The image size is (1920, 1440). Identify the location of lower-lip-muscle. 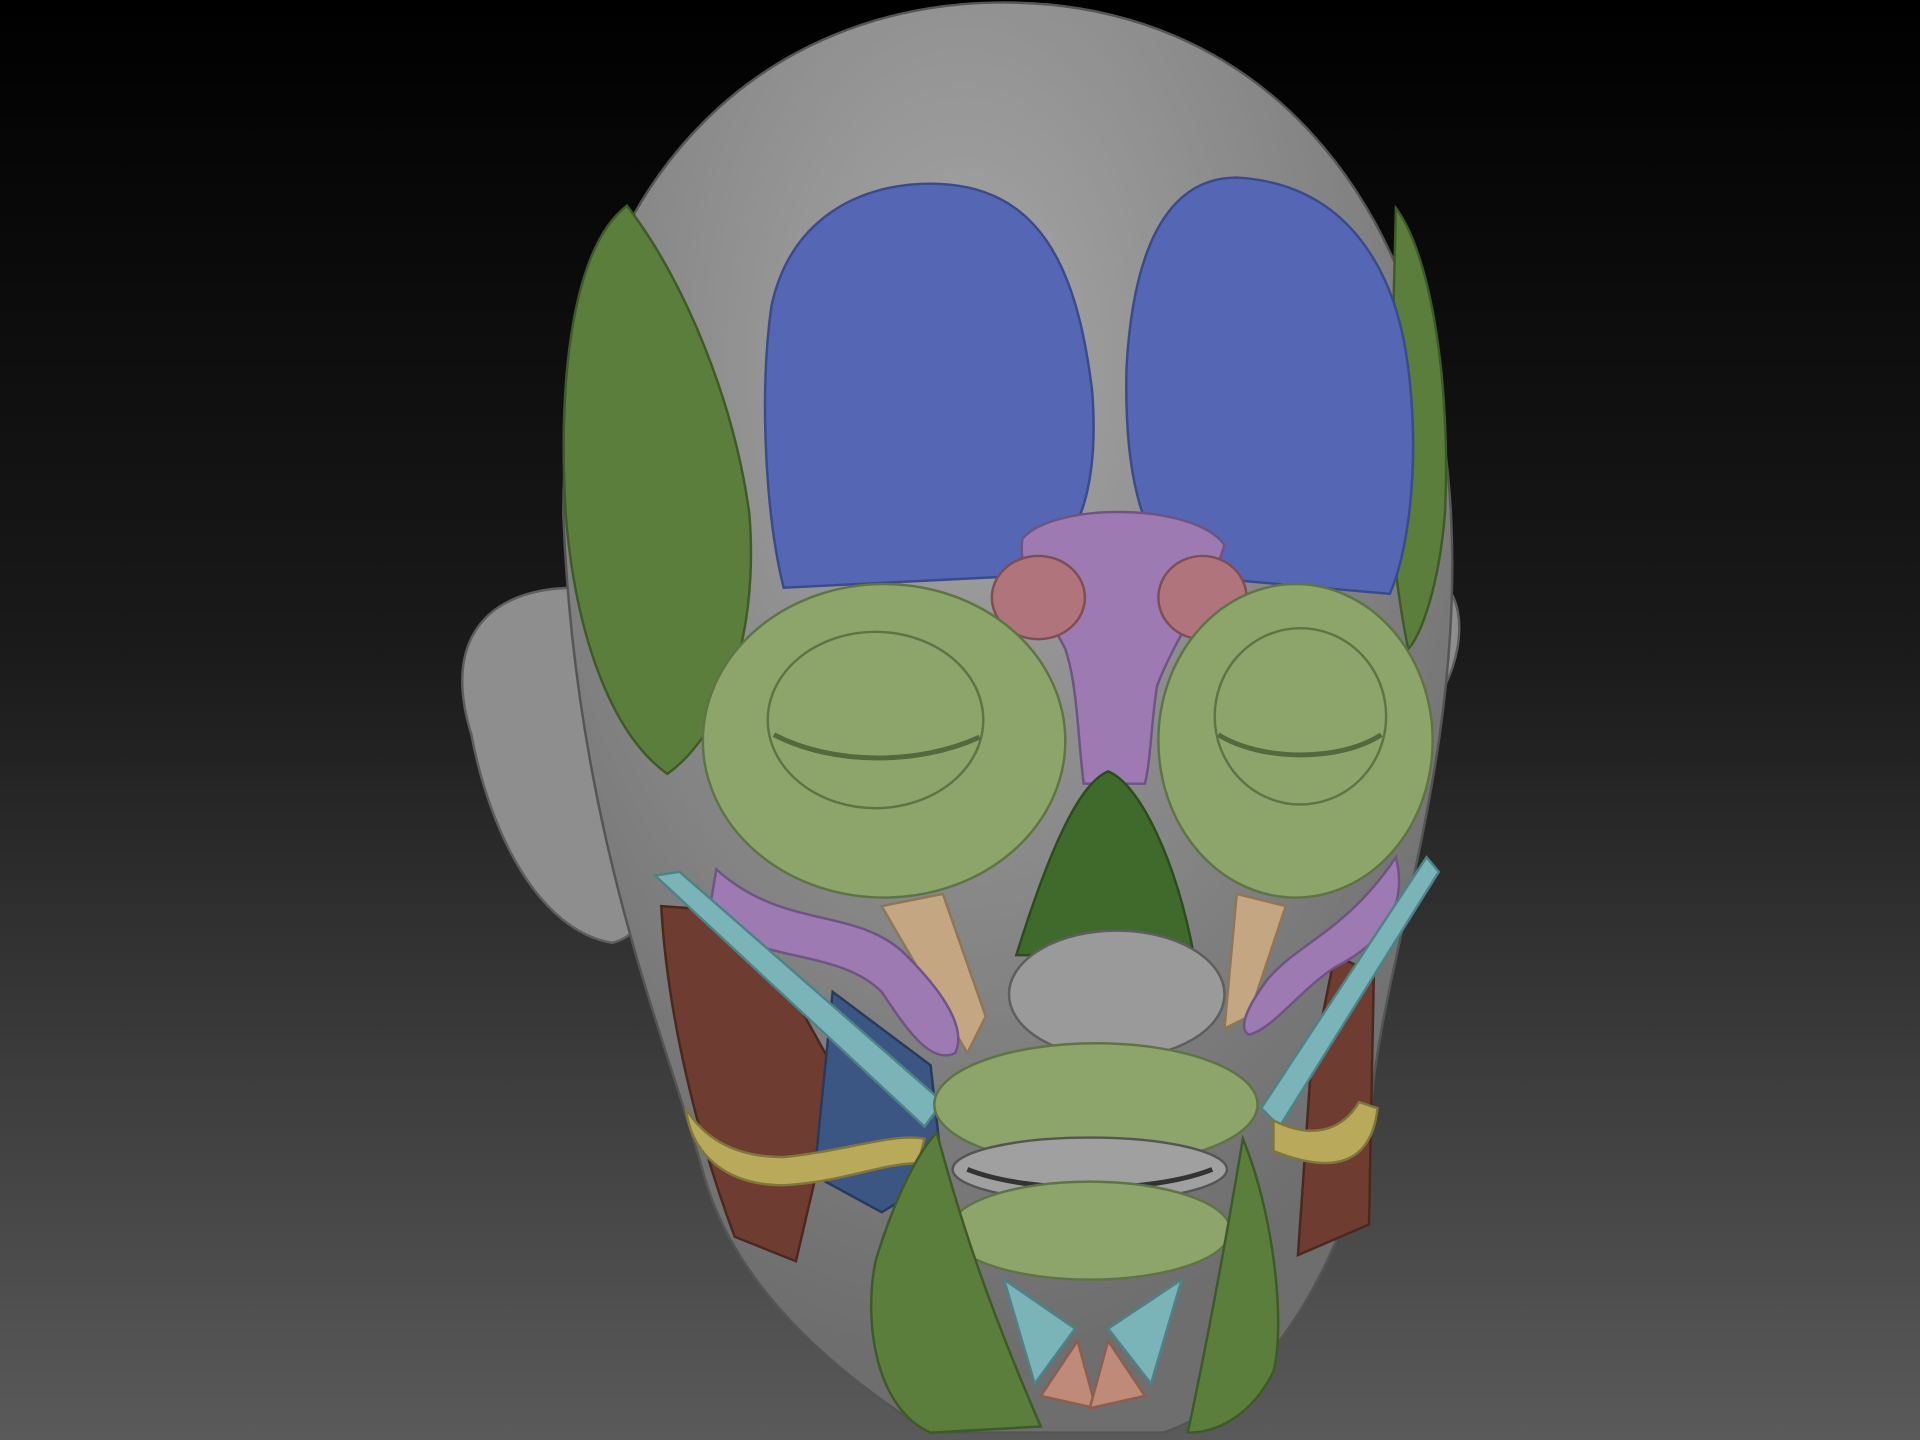
(1089, 1230).